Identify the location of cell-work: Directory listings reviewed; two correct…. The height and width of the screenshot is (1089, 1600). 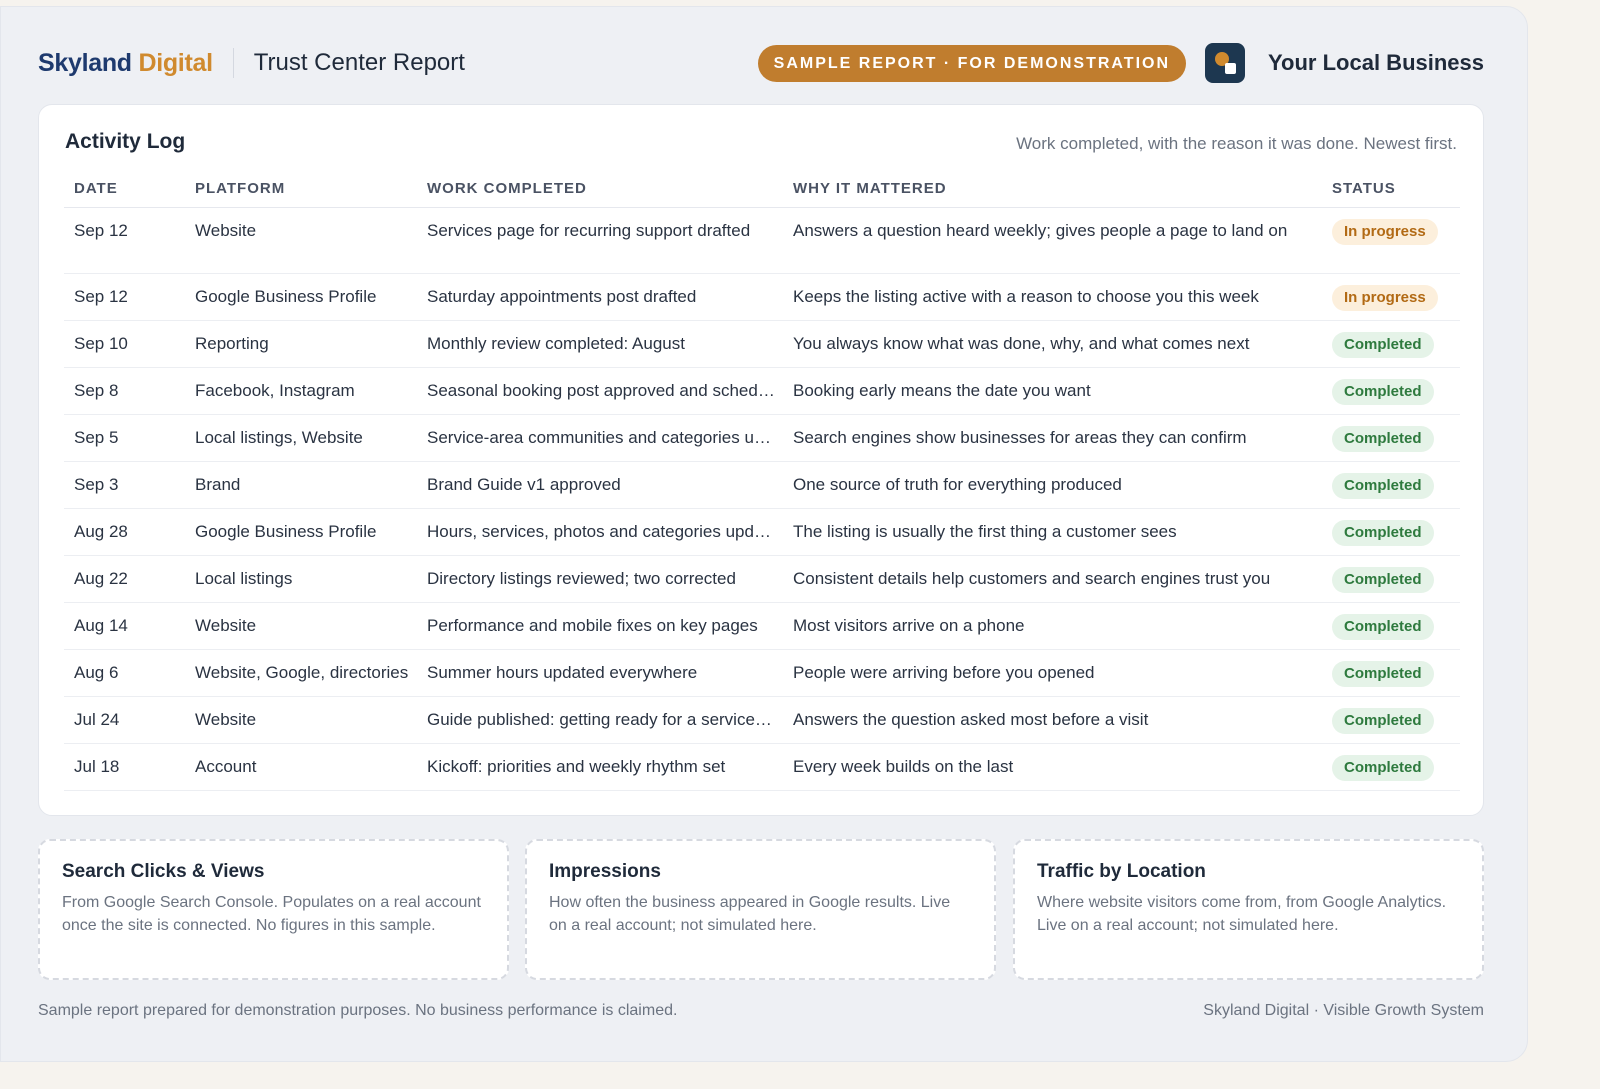
(600, 579).